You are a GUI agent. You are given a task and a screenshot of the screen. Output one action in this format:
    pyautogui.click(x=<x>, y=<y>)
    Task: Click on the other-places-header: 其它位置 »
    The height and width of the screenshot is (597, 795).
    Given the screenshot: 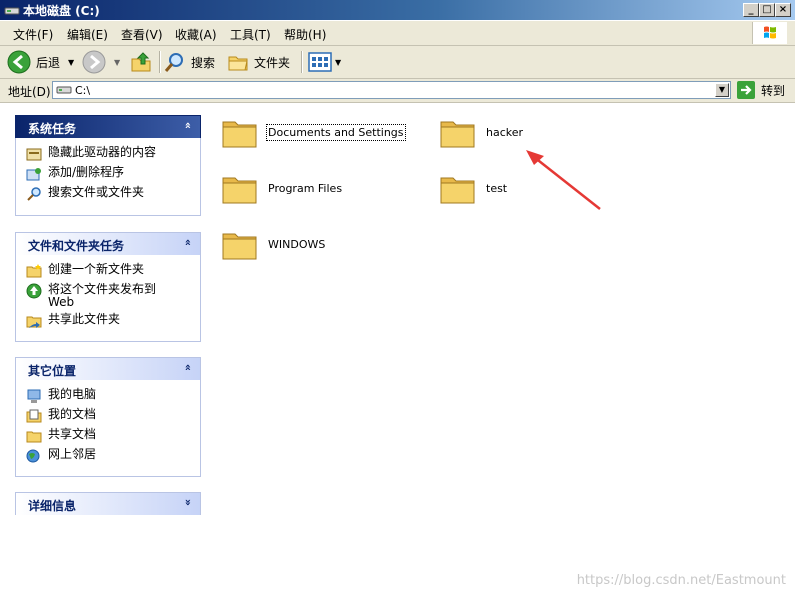 What is the action you would take?
    pyautogui.click(x=108, y=368)
    